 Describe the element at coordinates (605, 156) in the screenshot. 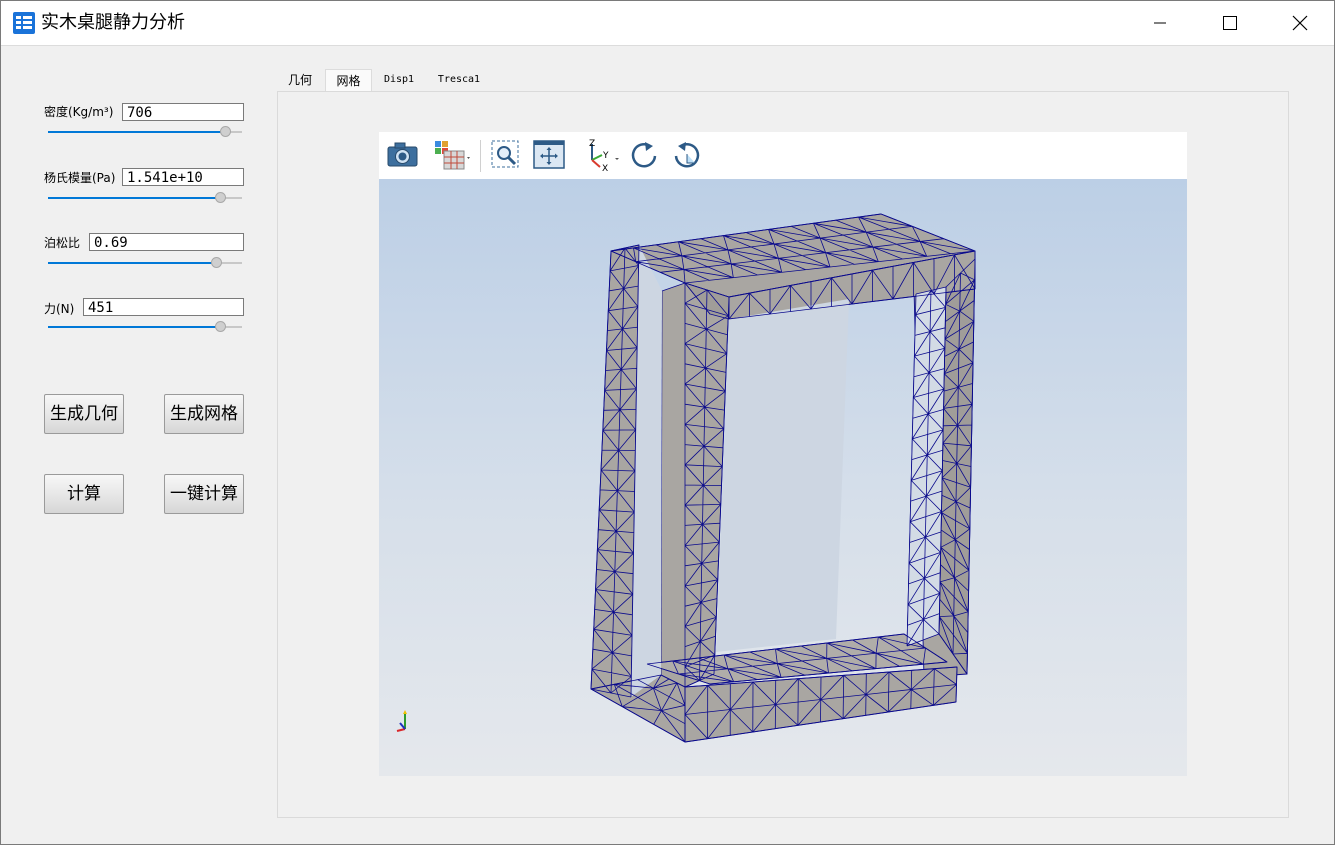

I see `axis-y-label: Y` at that location.